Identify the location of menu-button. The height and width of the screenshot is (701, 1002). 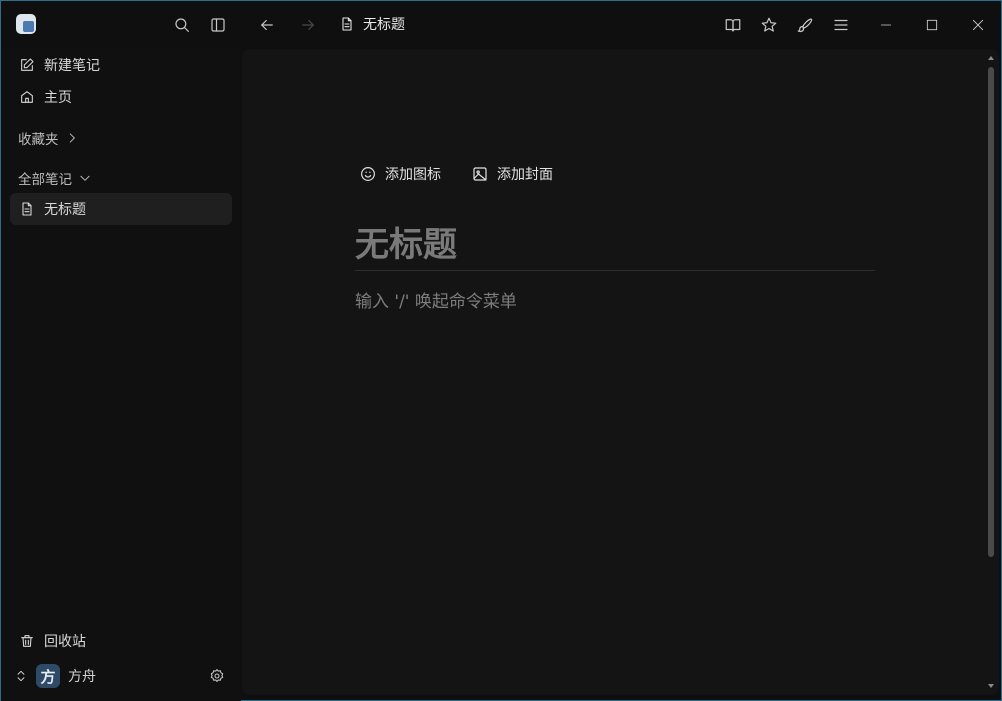
(841, 25).